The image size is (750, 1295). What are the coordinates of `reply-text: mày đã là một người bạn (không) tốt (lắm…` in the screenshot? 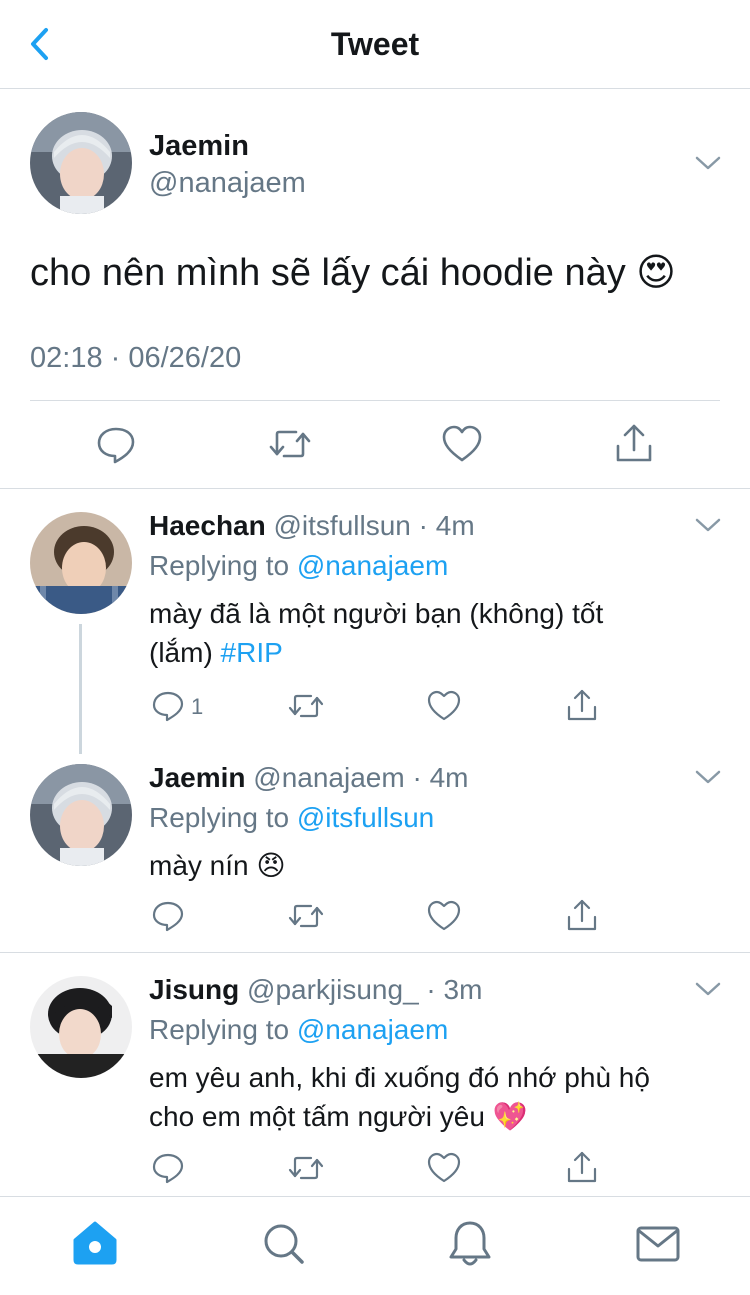 It's located at (434, 633).